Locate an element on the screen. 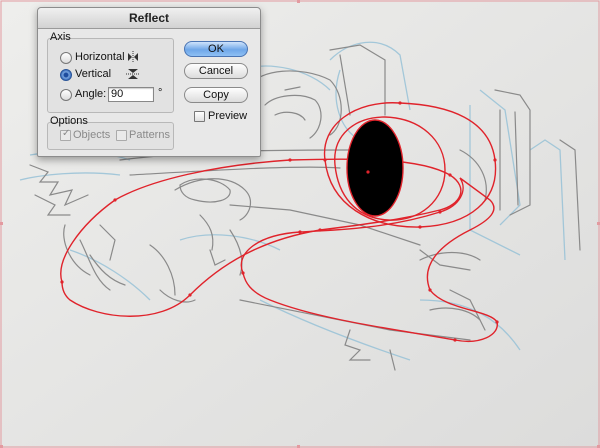  reflect-horizontal-icon is located at coordinates (133, 57).